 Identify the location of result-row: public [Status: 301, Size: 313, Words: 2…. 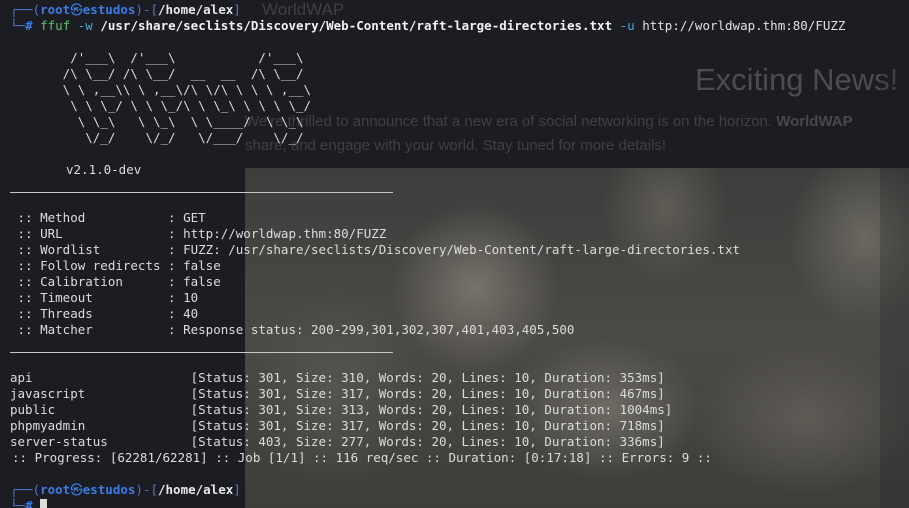
(341, 410).